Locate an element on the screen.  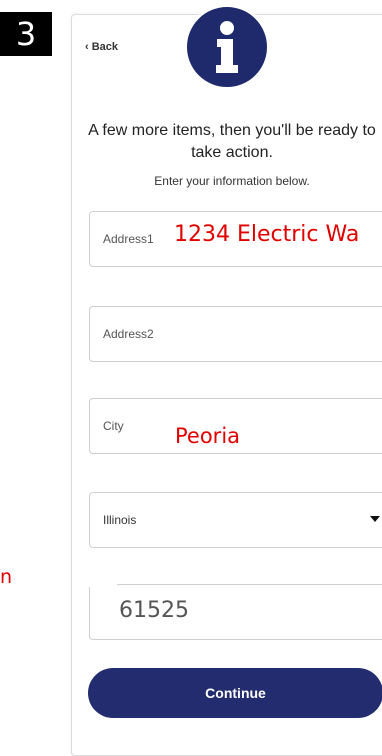
address1-field: Address1 1234 Electric Wa is located at coordinates (235, 239).